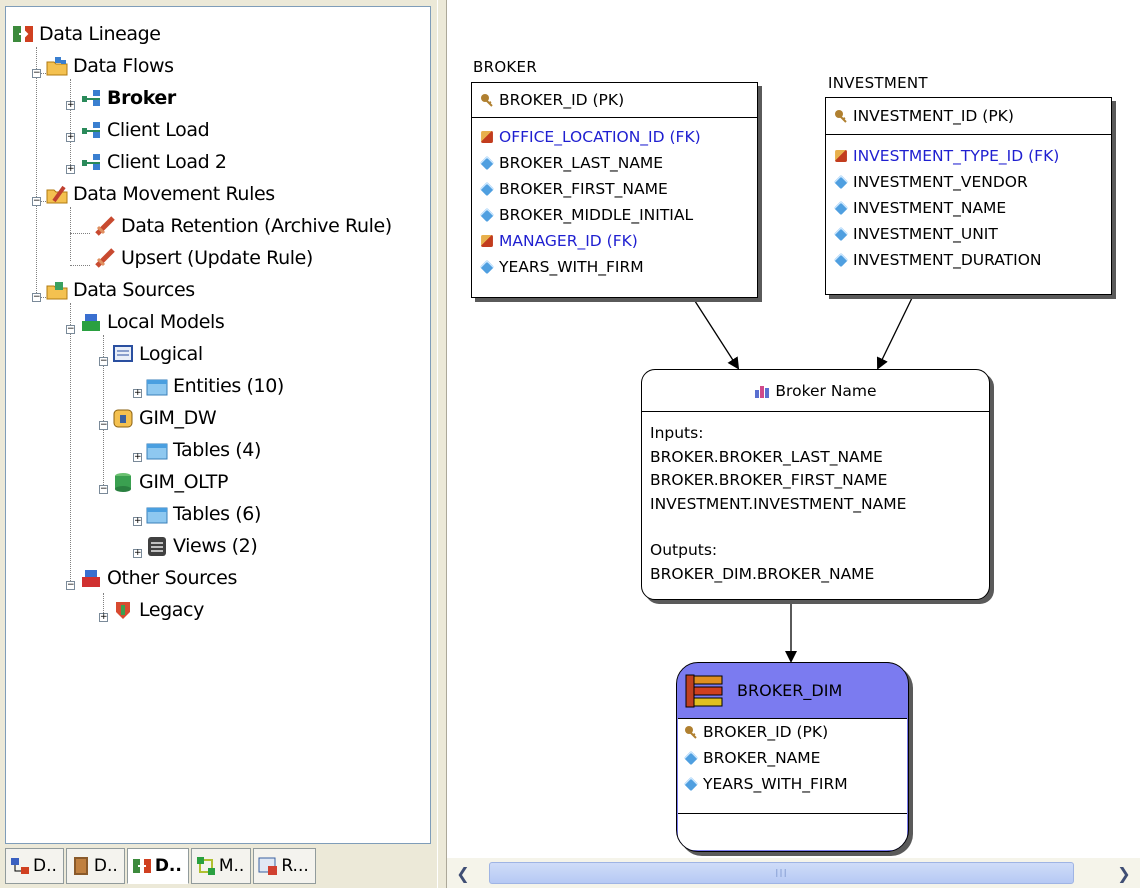 Image resolution: width=1140 pixels, height=888 pixels. What do you see at coordinates (968, 156) in the screenshot?
I see `attribute-row: INVESTMENT_TYPE_ID (FK)` at bounding box center [968, 156].